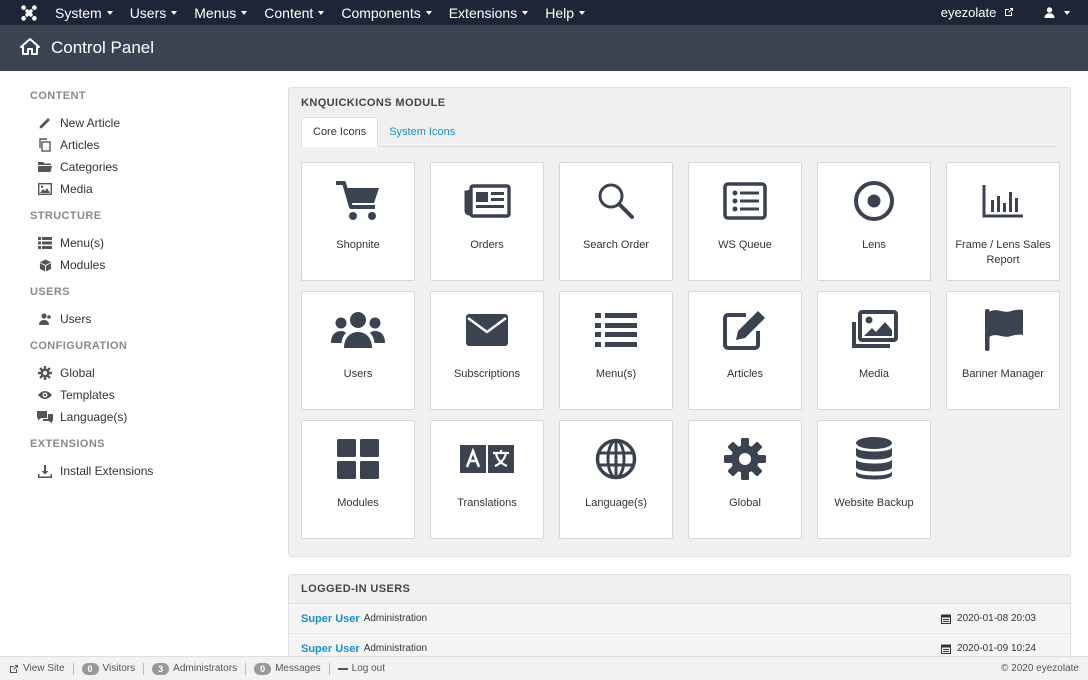  I want to click on logout-label: Log out, so click(368, 668).